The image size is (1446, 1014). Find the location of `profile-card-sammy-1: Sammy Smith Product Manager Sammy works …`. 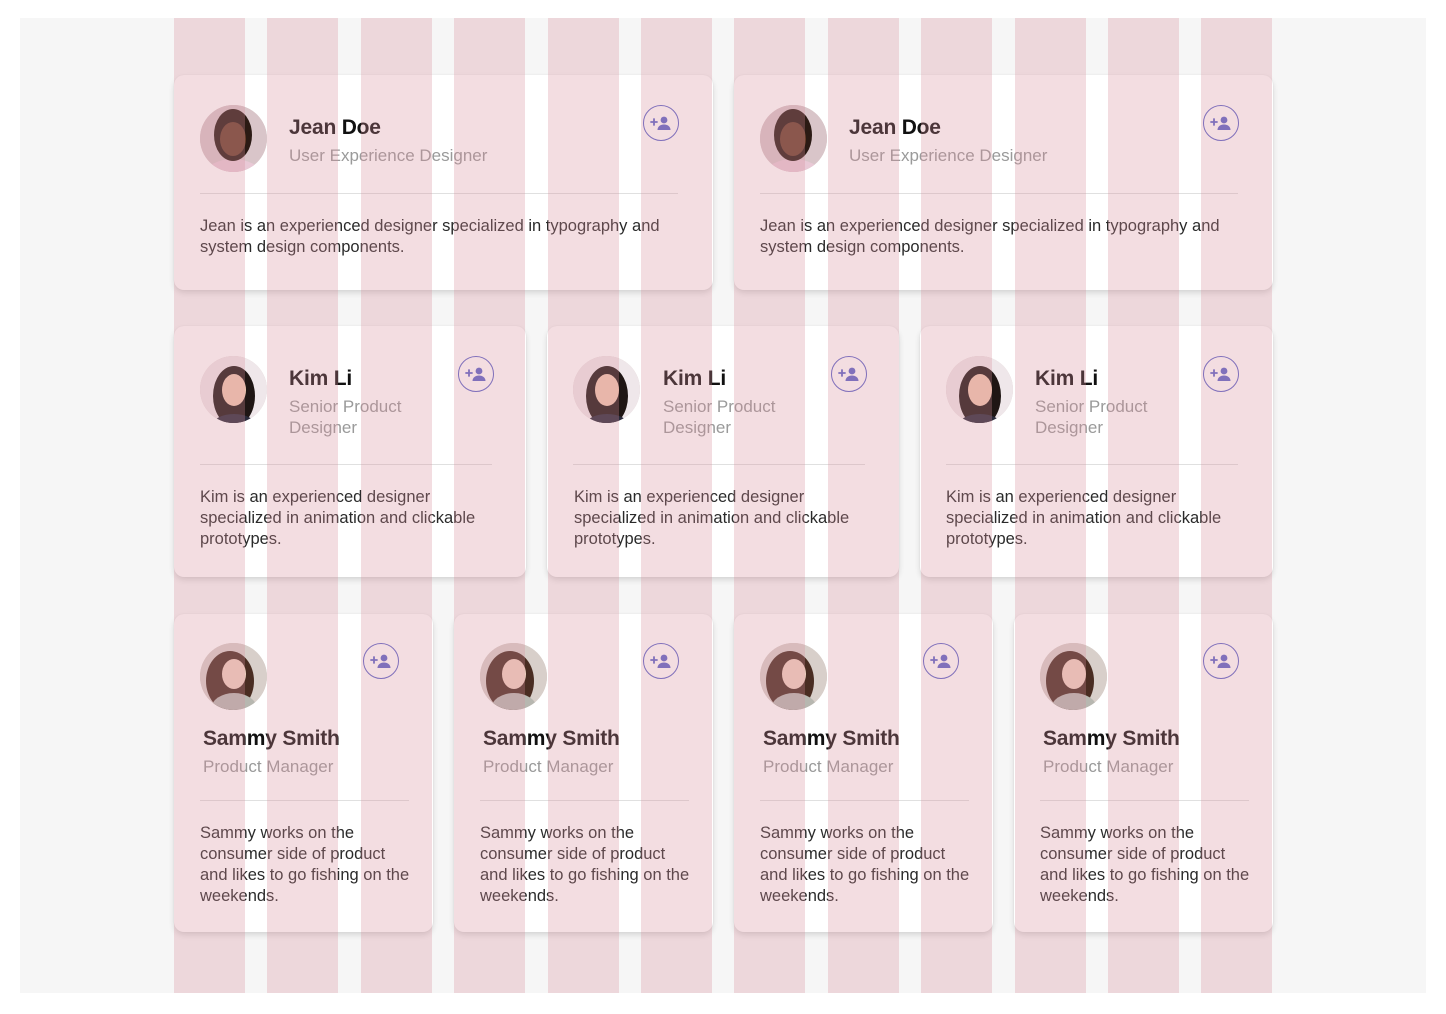

profile-card-sammy-1: Sammy Smith Product Manager Sammy works … is located at coordinates (303, 773).